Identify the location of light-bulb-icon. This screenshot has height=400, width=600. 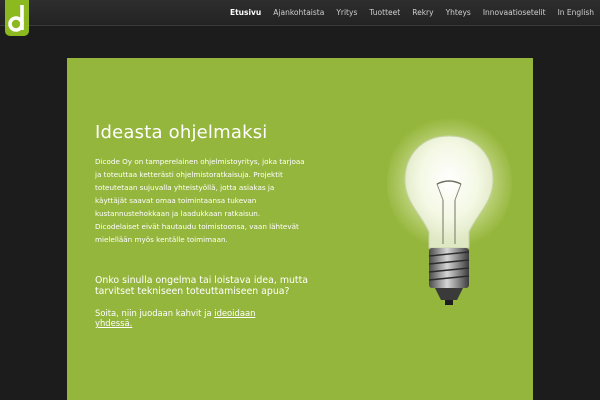
(449, 220).